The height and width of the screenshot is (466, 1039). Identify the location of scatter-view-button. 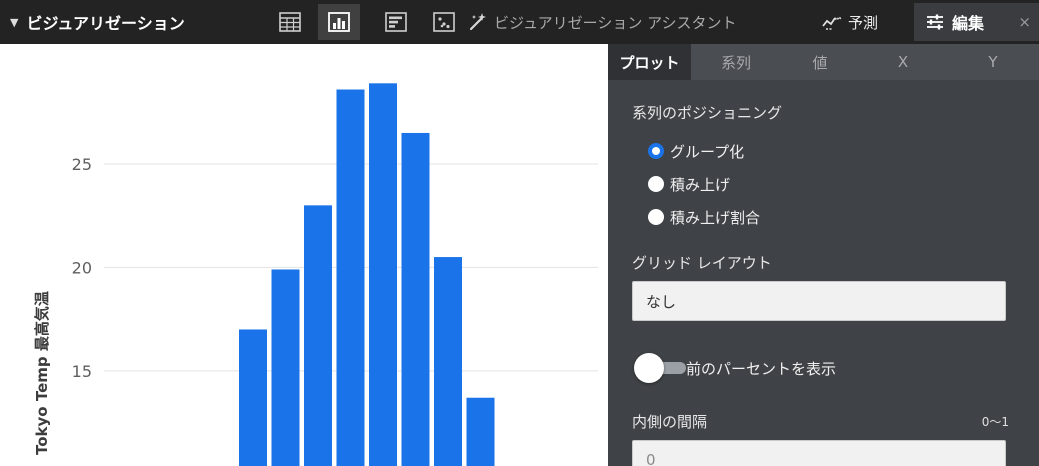
(444, 22).